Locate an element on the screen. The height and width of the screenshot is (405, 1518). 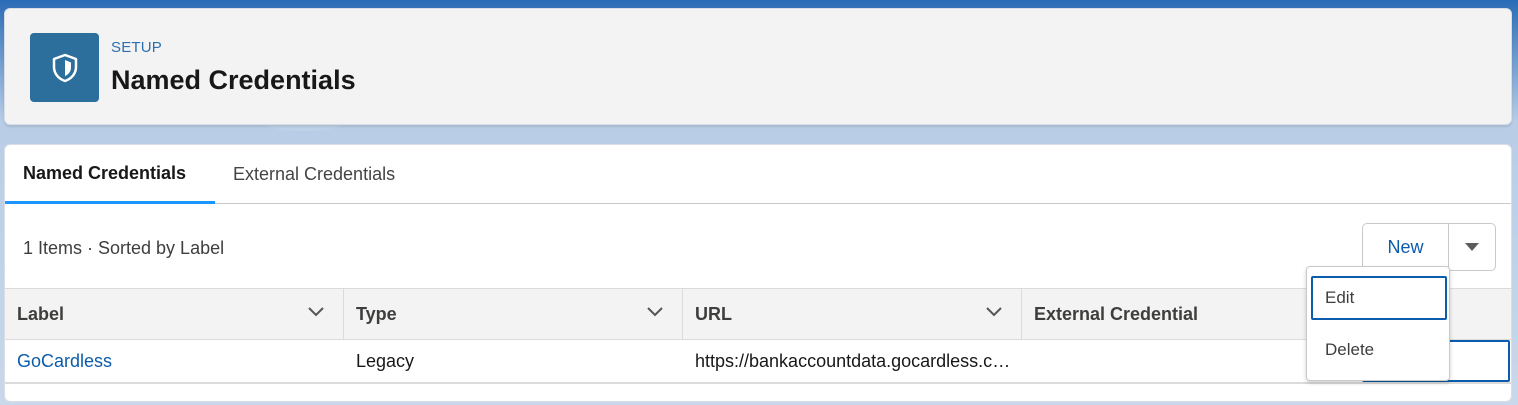
more-actions-button is located at coordinates (1472, 247).